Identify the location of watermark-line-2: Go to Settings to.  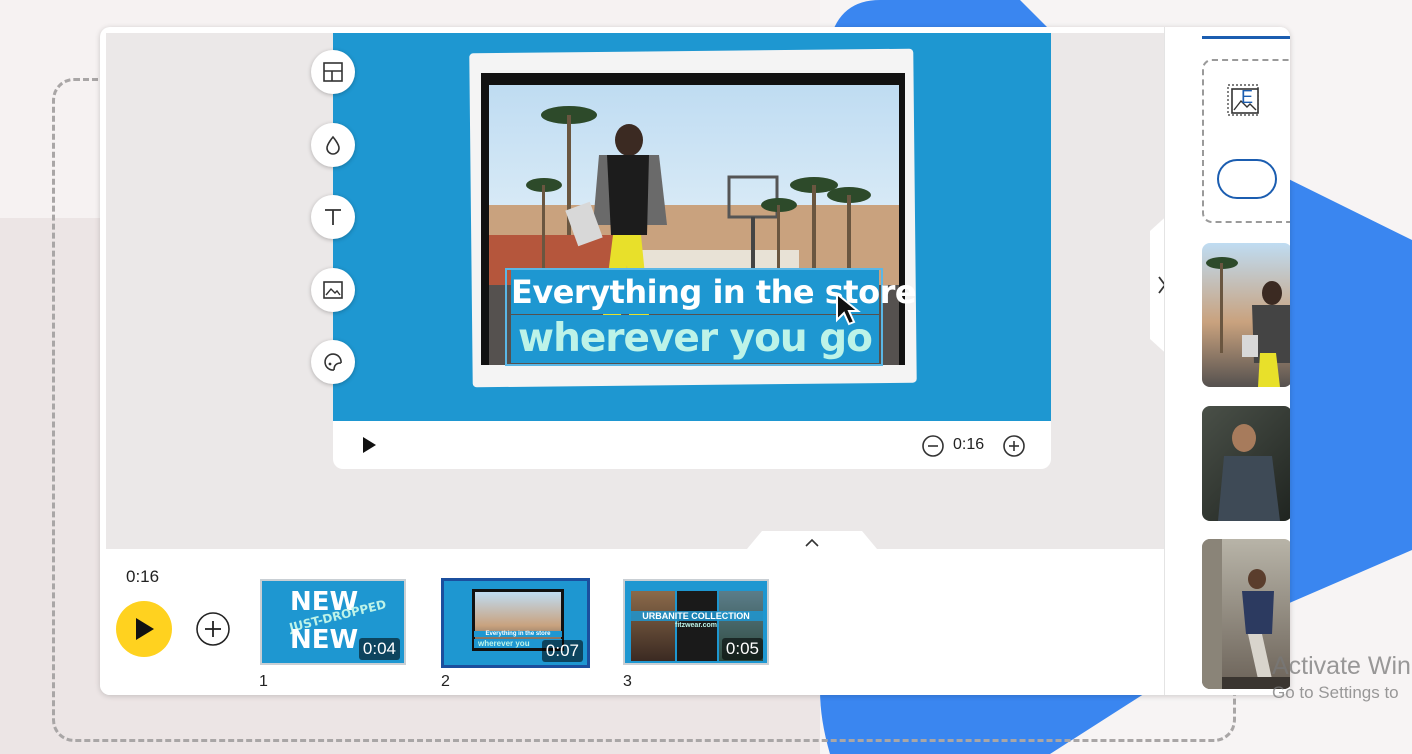
(1335, 692).